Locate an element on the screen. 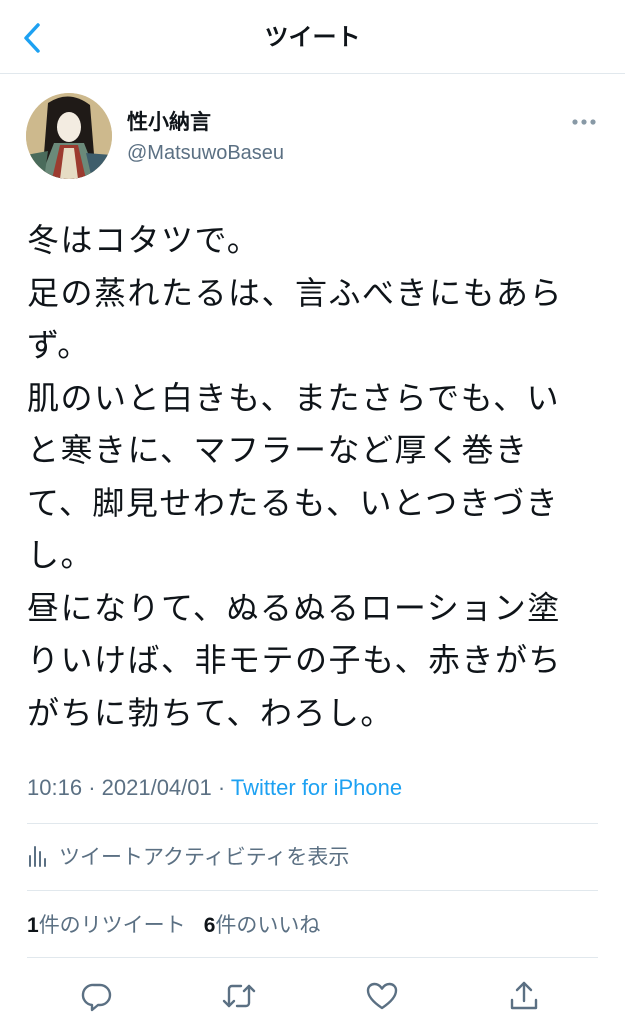  tweet-time: 10:16 is located at coordinates (55, 787).